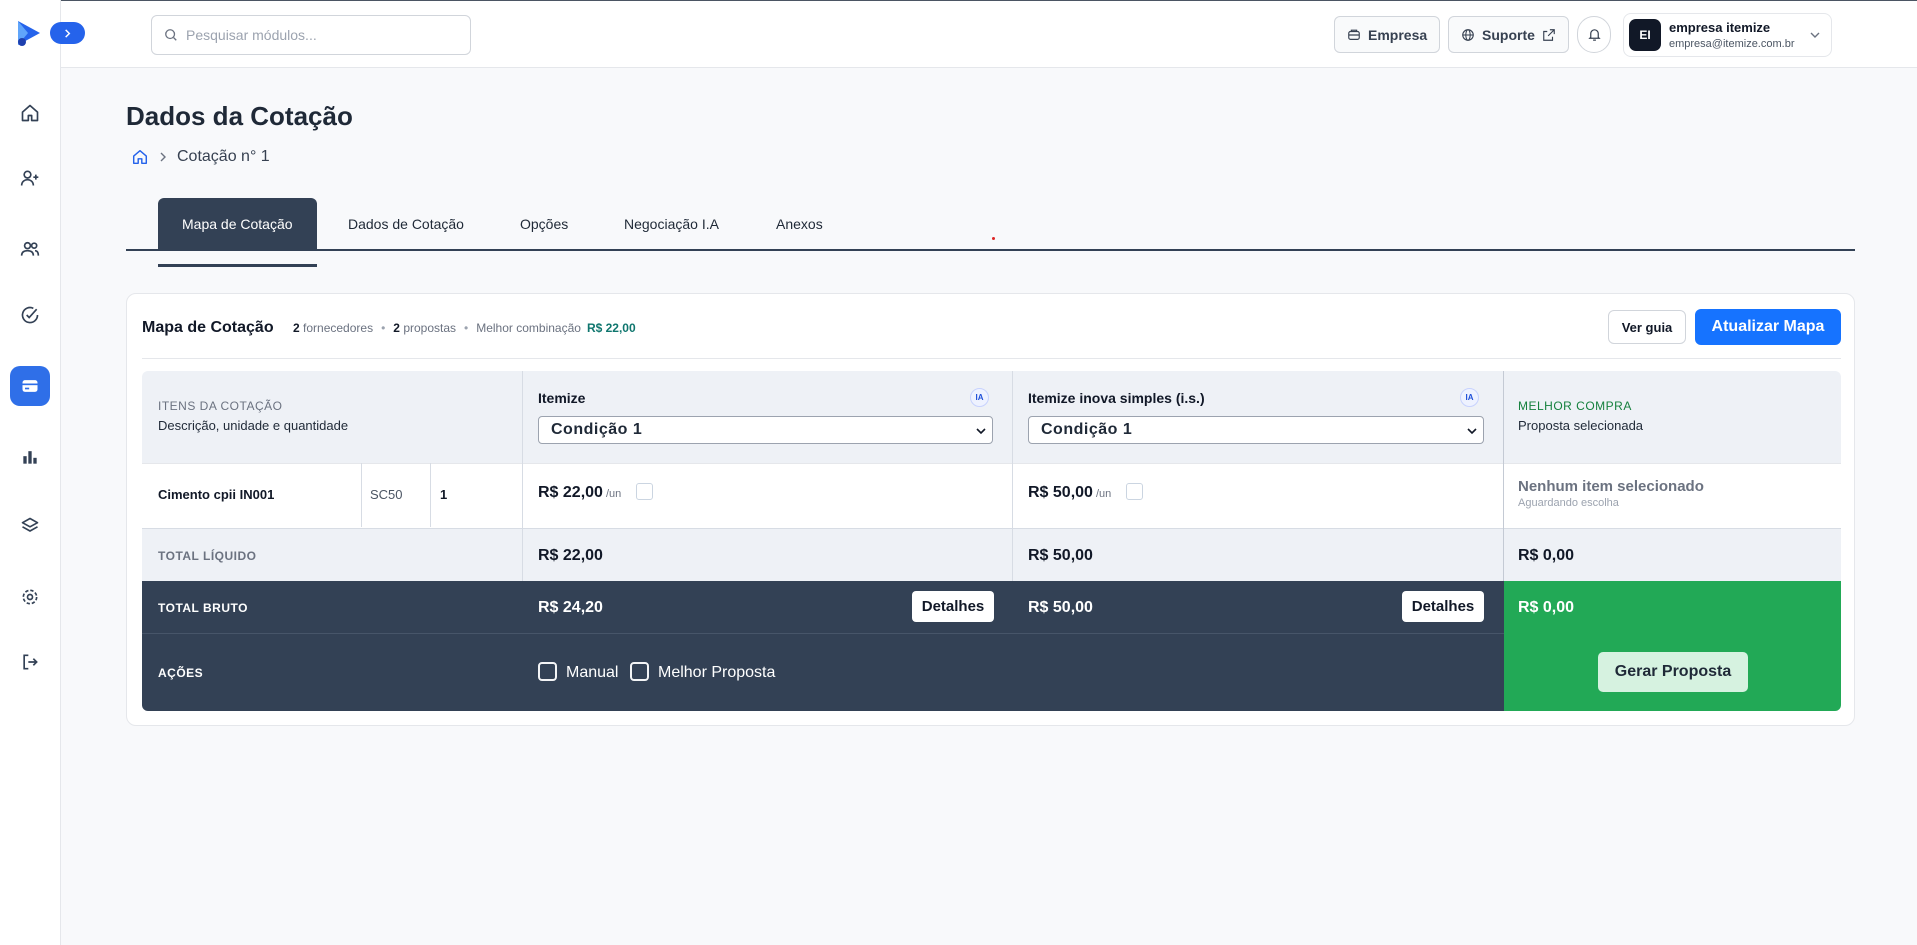 This screenshot has width=1917, height=945. I want to click on user-email: empresa@itemize.com.br, so click(1732, 44).